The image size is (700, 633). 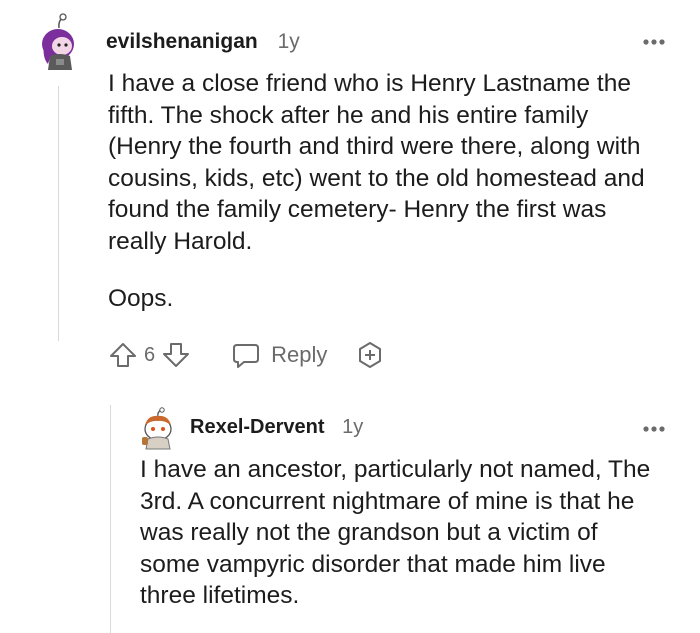 I want to click on award-button, so click(x=370, y=355).